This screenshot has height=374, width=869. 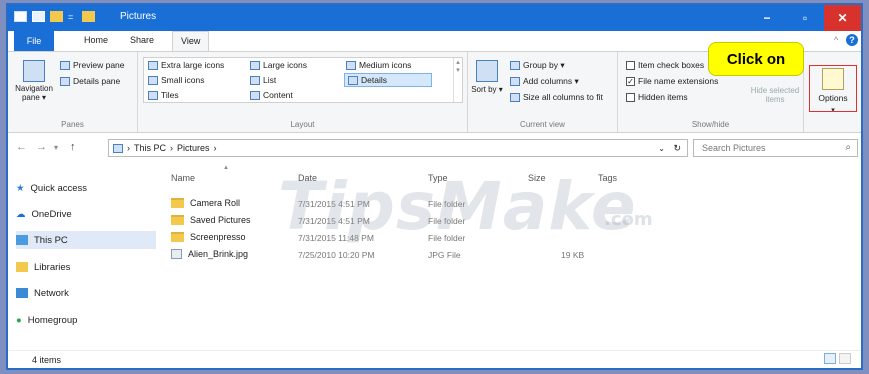 What do you see at coordinates (153, 80) in the screenshot?
I see `small-icons-icon` at bounding box center [153, 80].